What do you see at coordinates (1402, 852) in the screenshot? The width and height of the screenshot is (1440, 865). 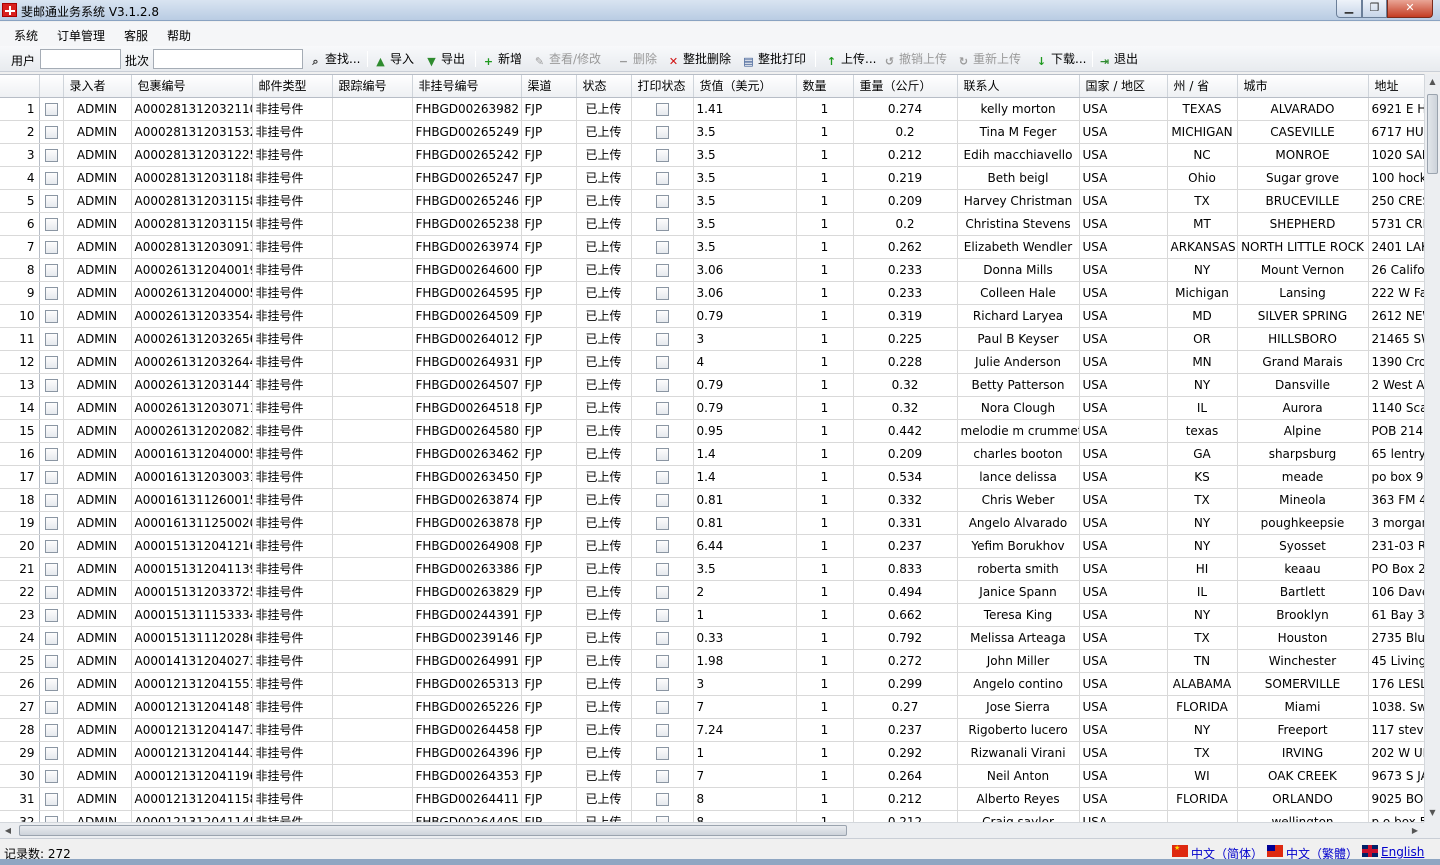 I see `lang-english-link: English` at bounding box center [1402, 852].